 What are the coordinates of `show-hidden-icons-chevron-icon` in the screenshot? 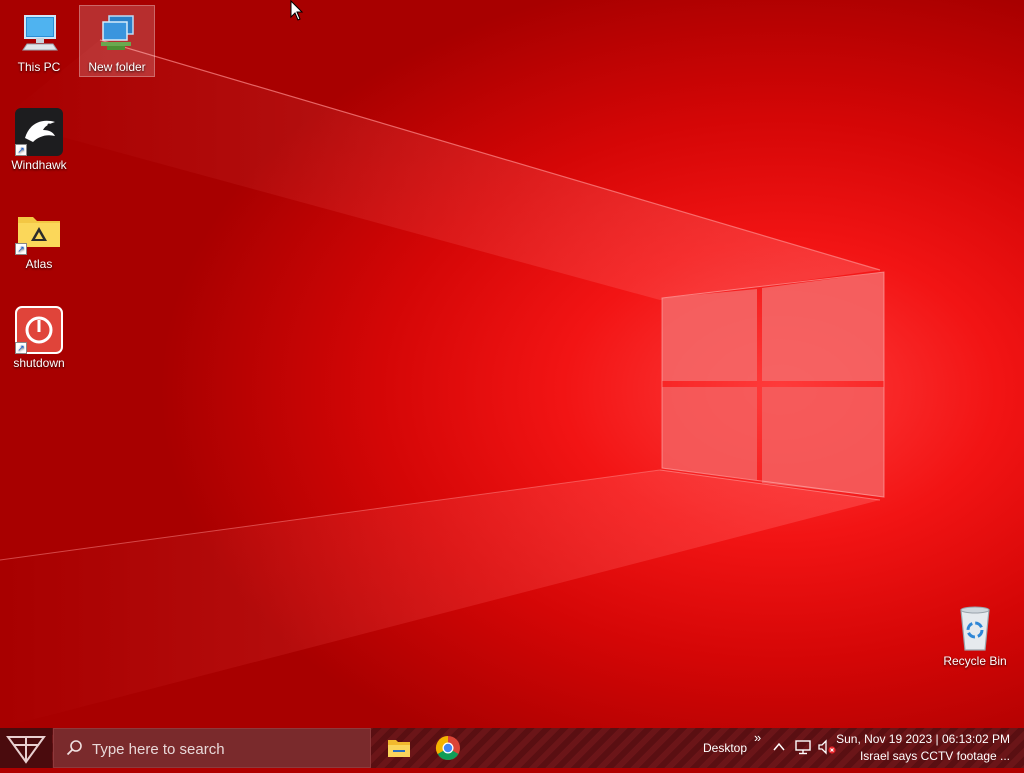 It's located at (779, 747).